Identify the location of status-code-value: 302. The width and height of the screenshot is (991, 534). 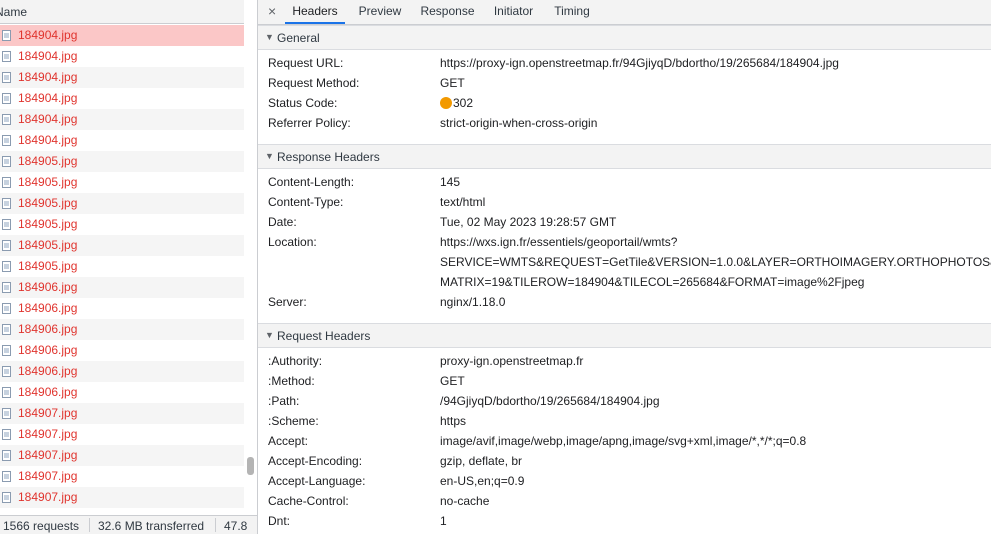
(456, 103).